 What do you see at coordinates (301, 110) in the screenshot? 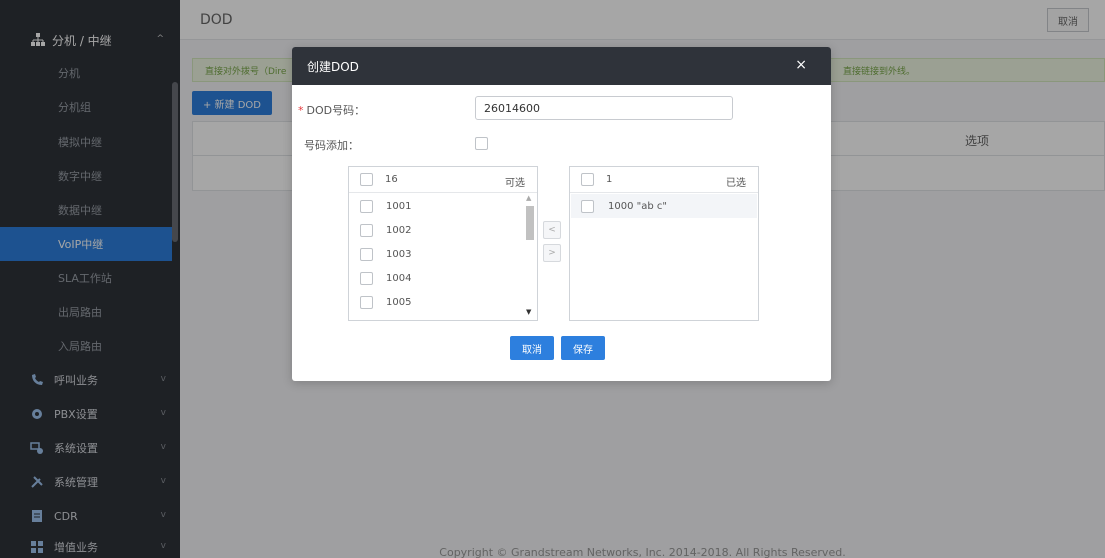
I see `required-marker: *` at bounding box center [301, 110].